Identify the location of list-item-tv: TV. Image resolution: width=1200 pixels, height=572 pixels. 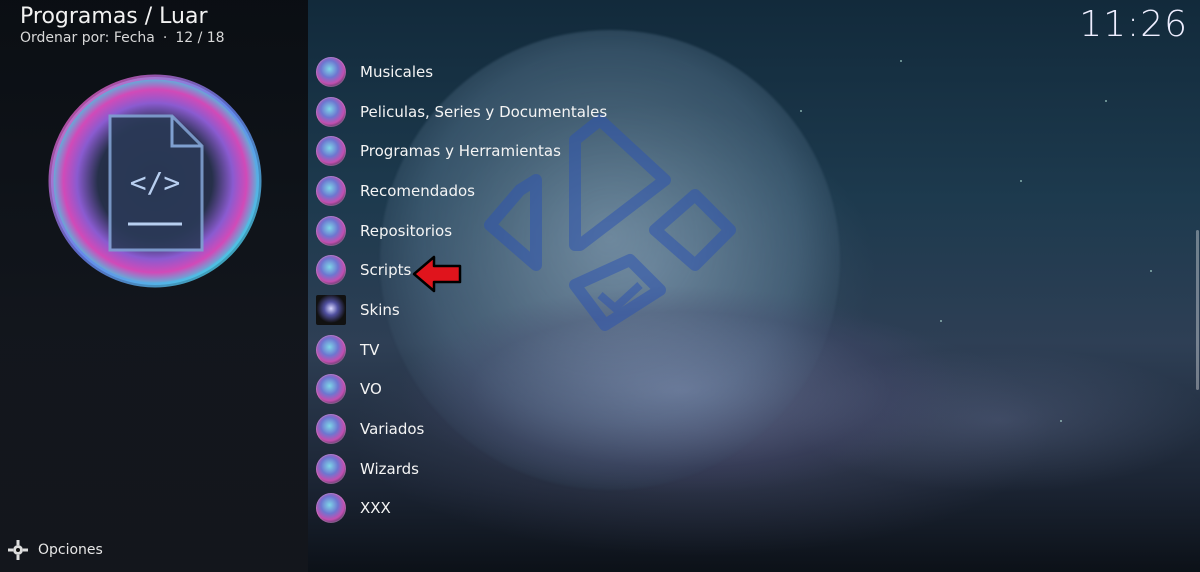
(570, 350).